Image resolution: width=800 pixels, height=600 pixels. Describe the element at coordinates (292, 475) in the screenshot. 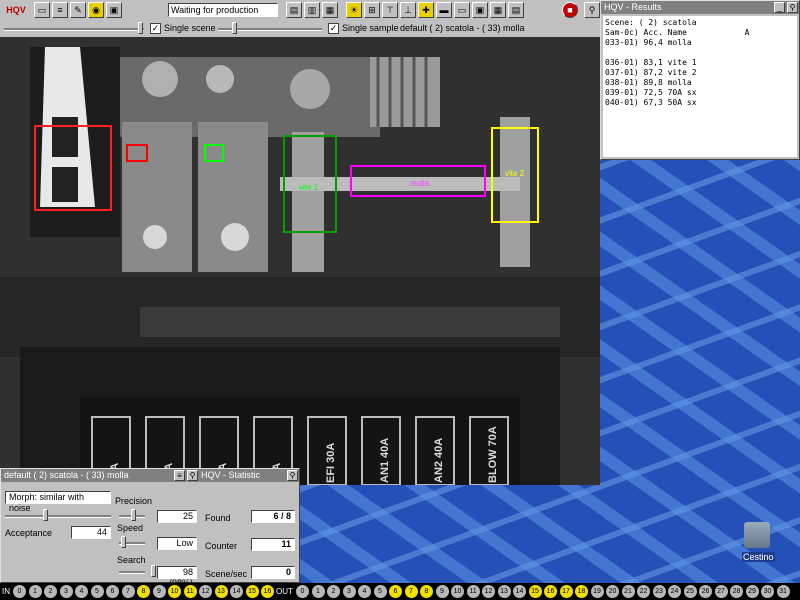

I see `close-icon: ⚲` at that location.